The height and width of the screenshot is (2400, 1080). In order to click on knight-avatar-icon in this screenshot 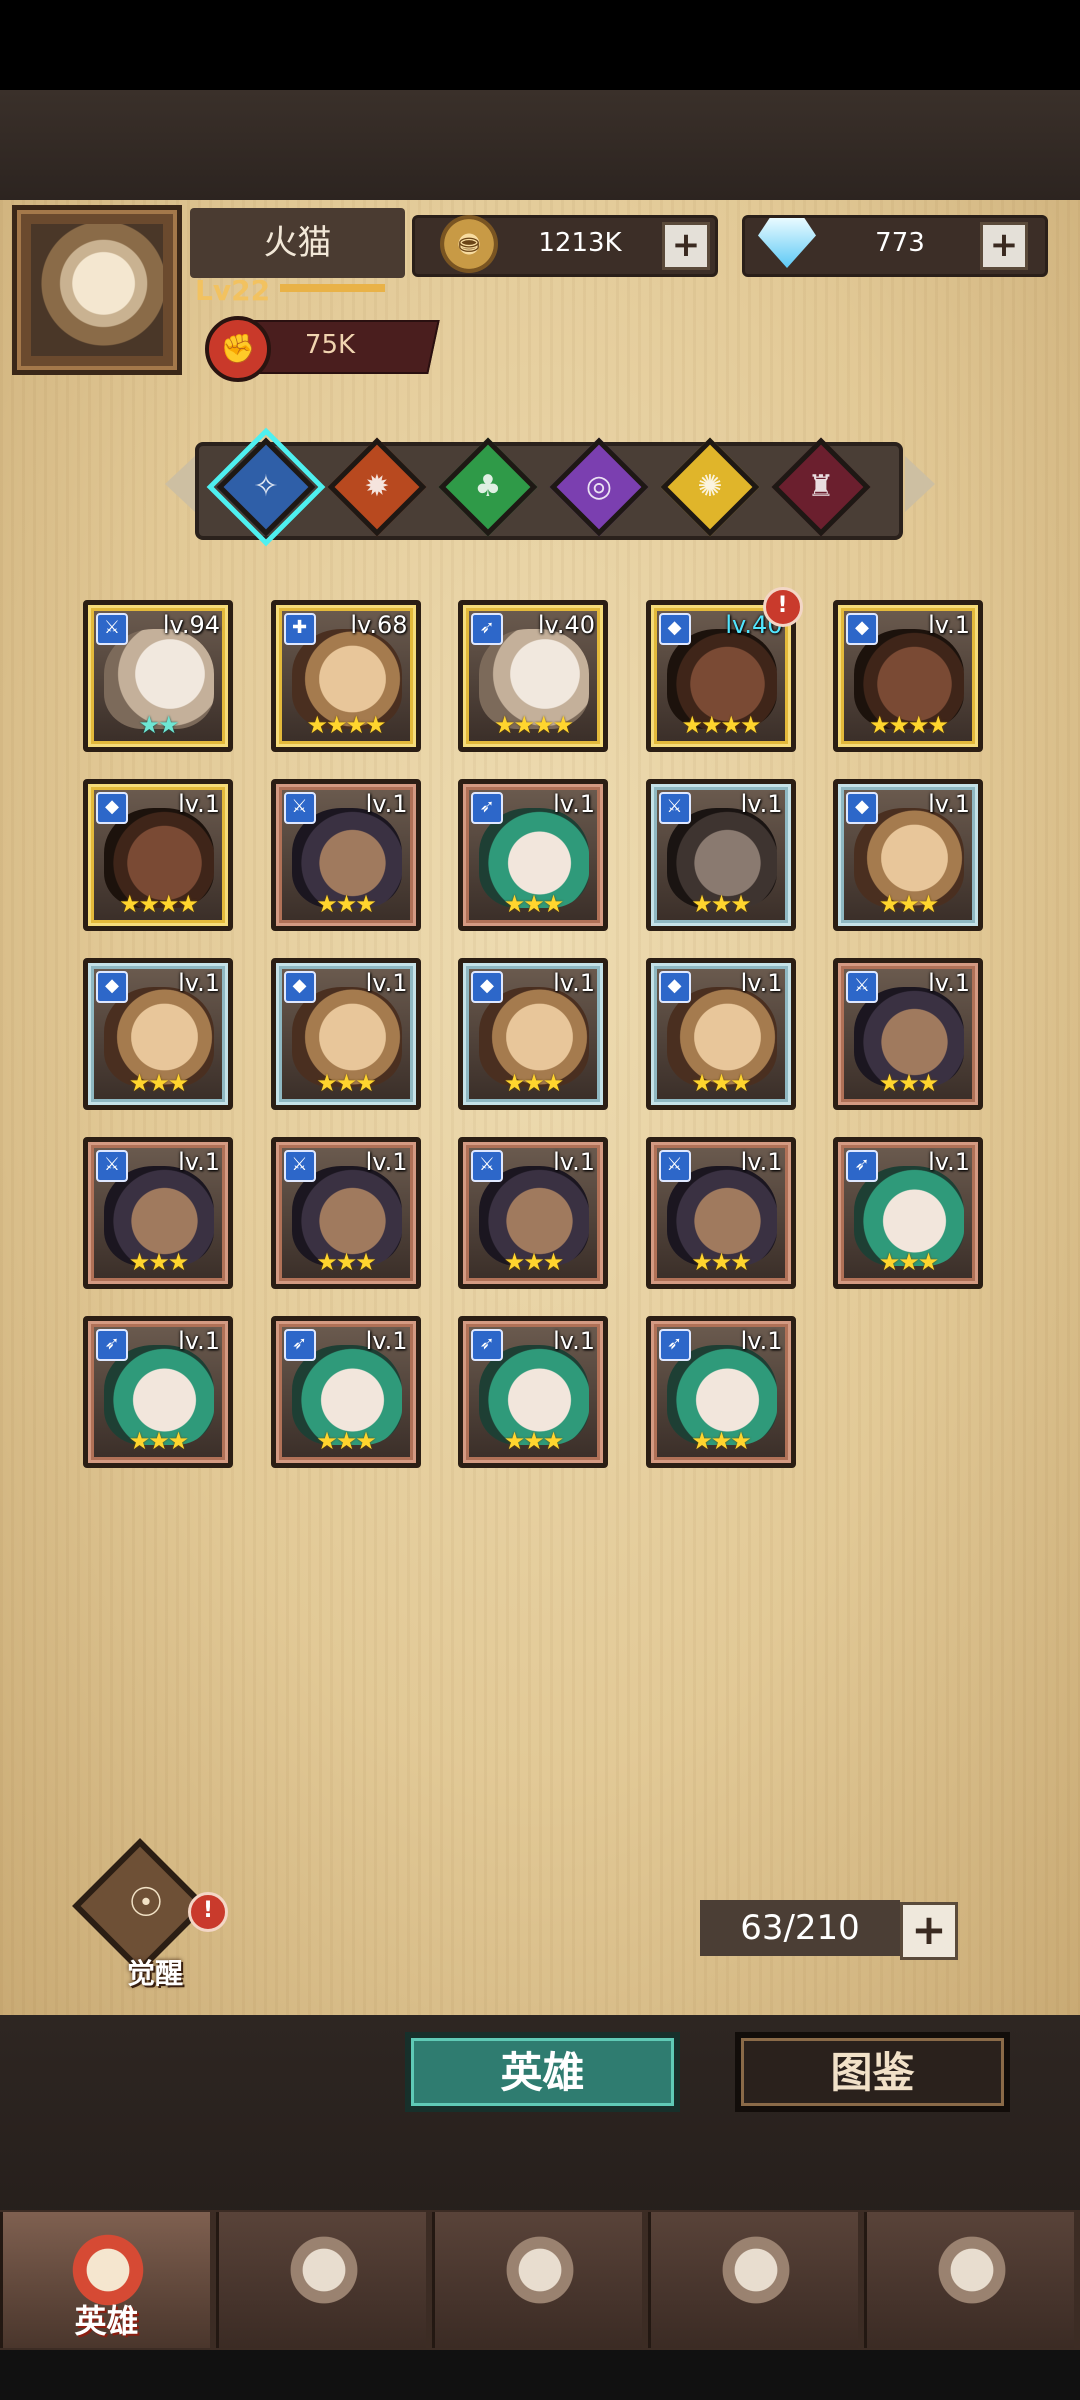, I will do `click(97, 290)`.